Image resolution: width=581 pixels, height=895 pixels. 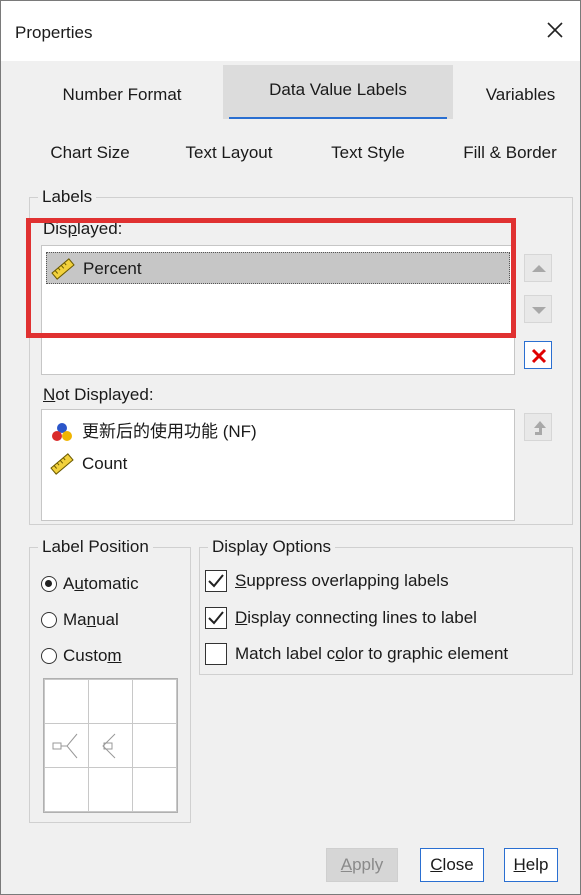 I want to click on displayed-list: Percent, so click(x=278, y=310).